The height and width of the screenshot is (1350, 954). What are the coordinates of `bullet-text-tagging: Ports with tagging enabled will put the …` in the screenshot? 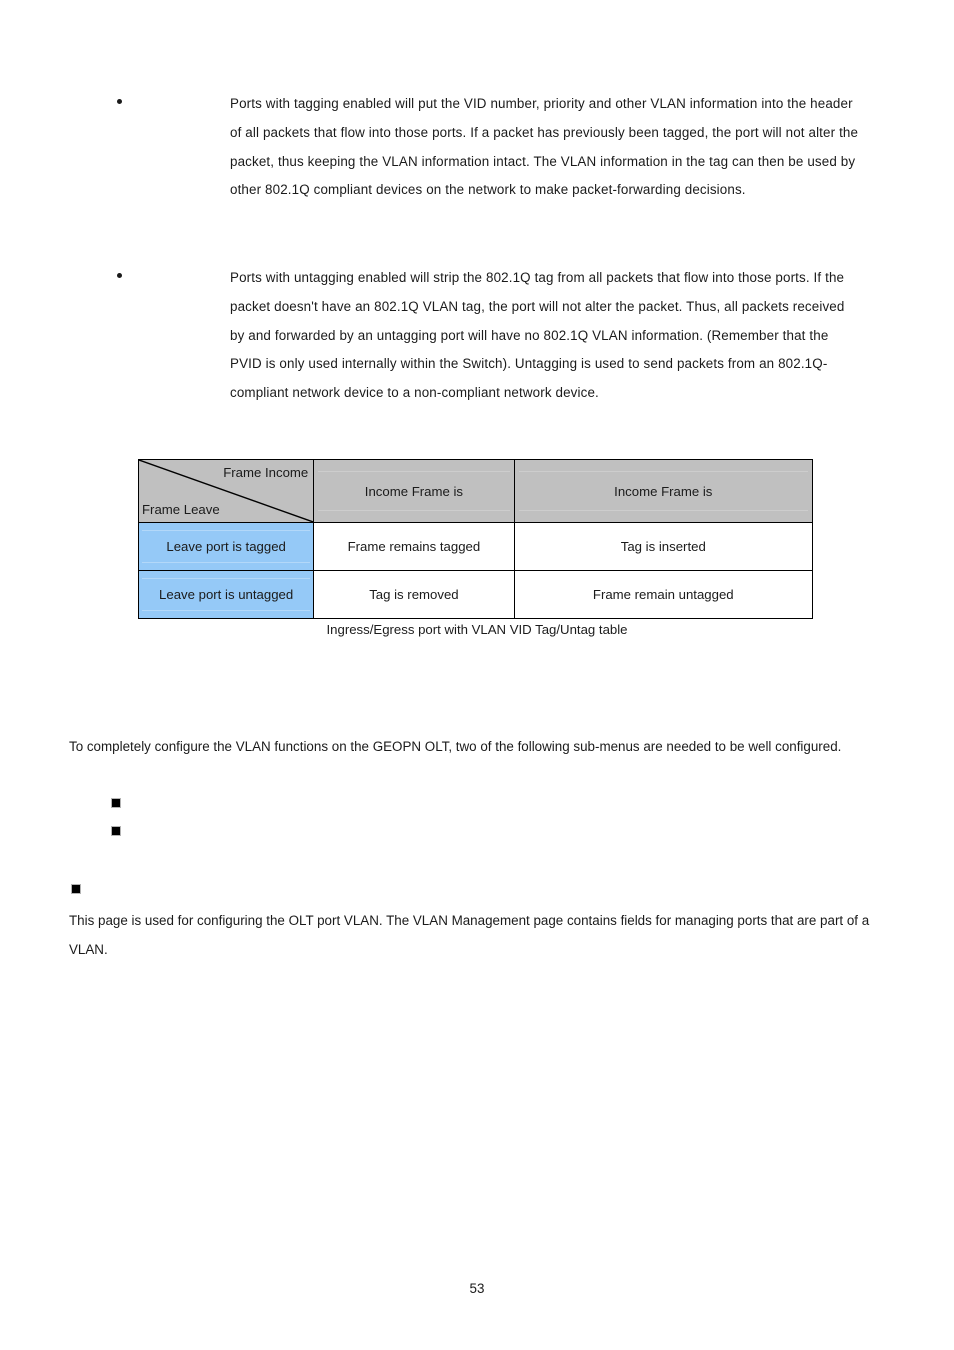 It's located at (544, 147).